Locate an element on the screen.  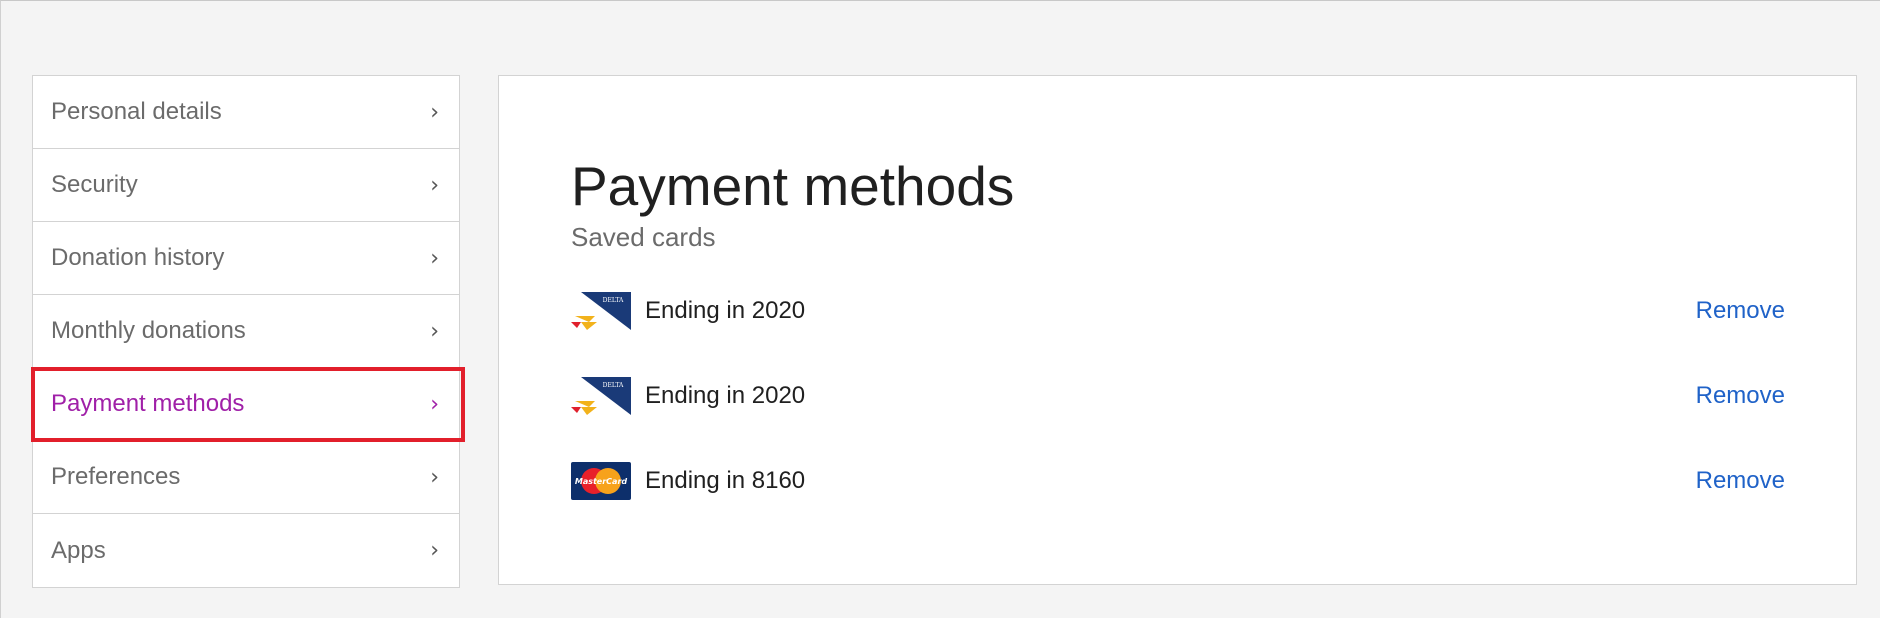
sidebar-item-label: Security is located at coordinates (94, 184).